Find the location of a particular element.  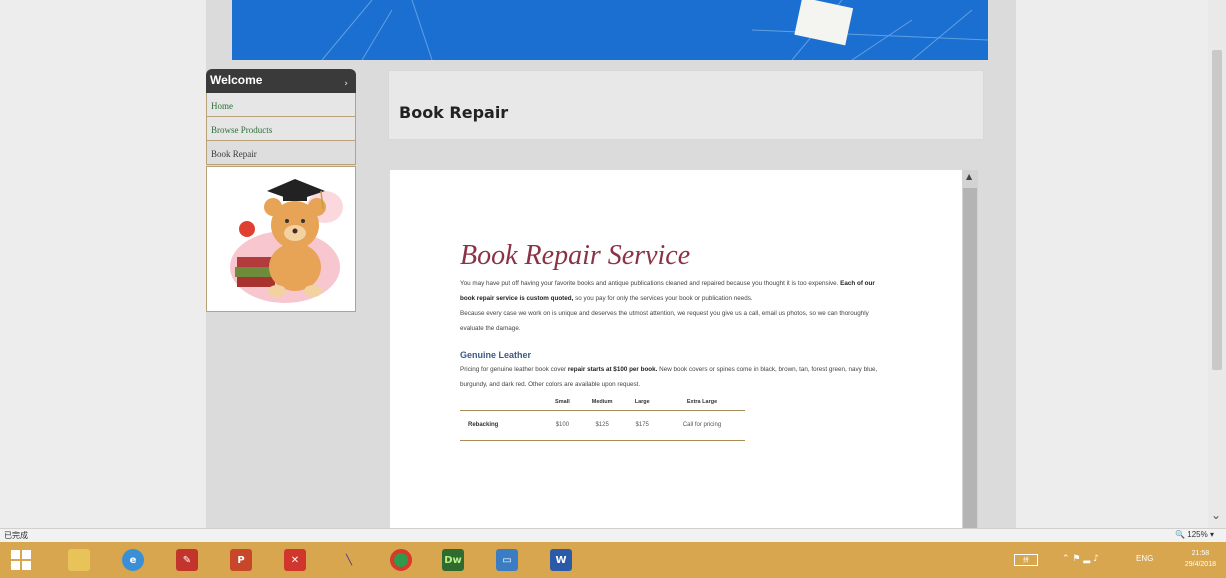

page-title-box: Book Repair is located at coordinates (686, 105).